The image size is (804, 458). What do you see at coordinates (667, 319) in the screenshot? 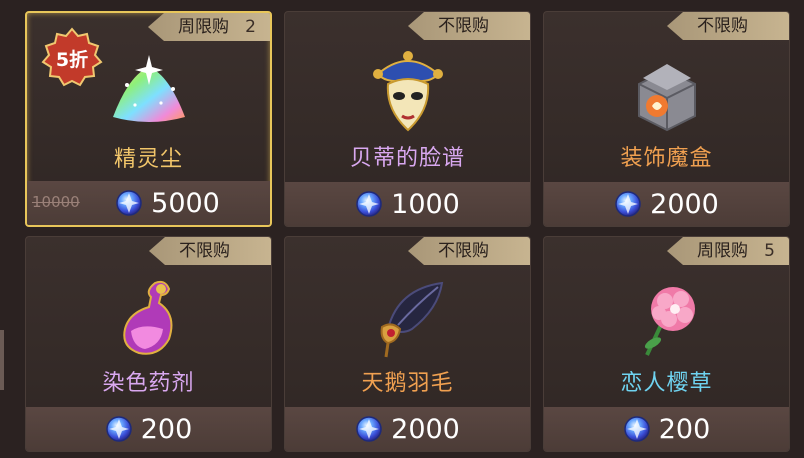
I see `primrose-flower-icon` at bounding box center [667, 319].